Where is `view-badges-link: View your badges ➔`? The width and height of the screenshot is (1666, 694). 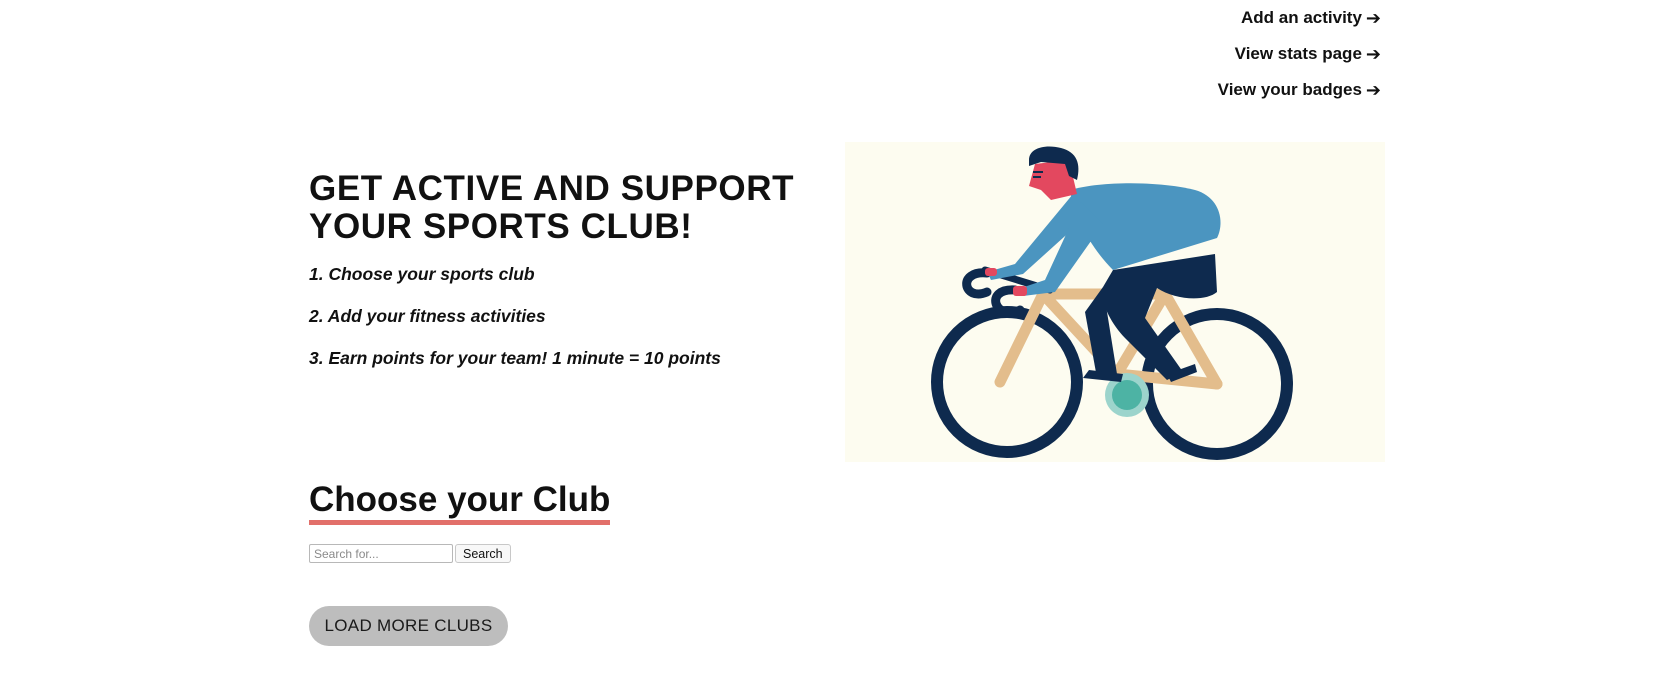 view-badges-link: View your badges ➔ is located at coordinates (1299, 90).